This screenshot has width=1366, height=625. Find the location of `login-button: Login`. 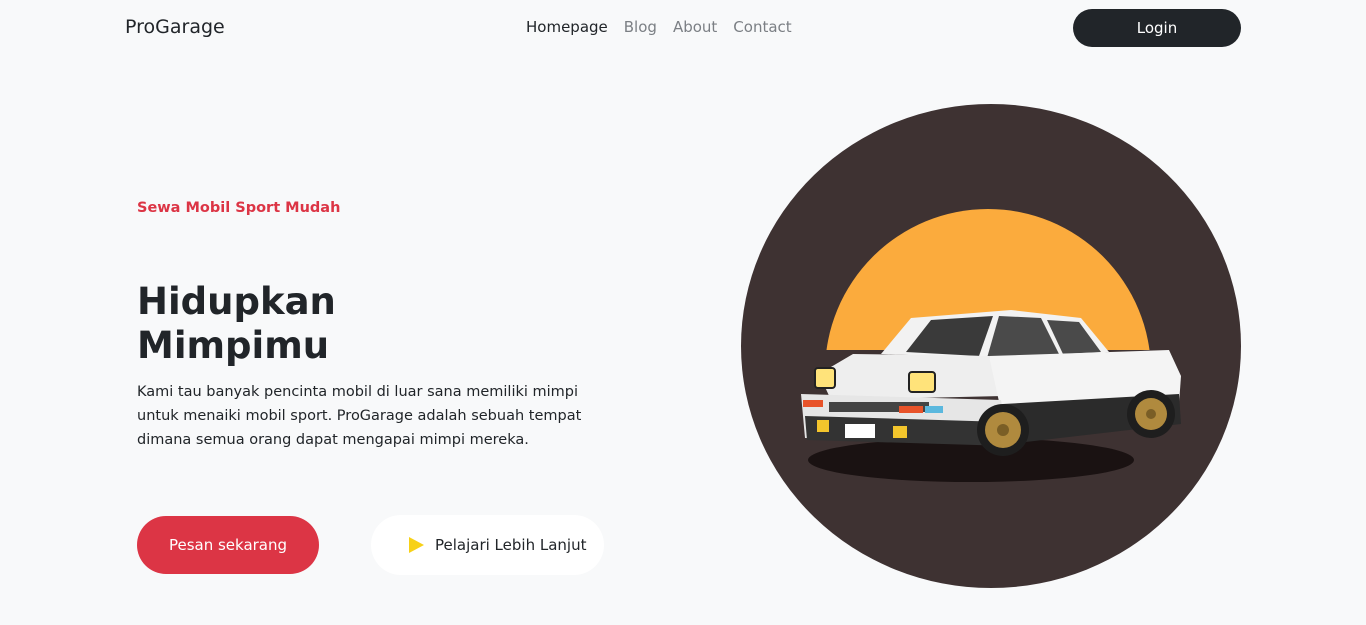

login-button: Login is located at coordinates (1157, 28).